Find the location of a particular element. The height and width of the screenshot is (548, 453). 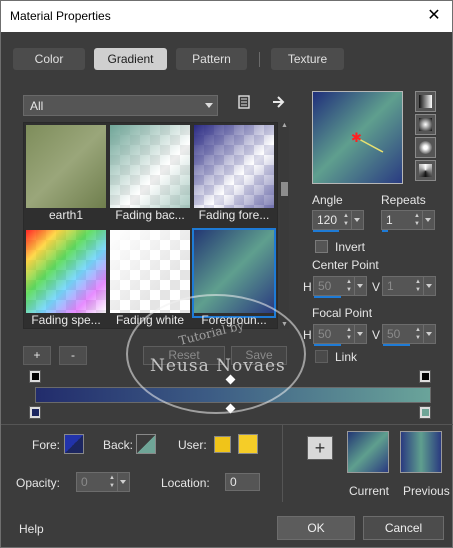

add-swatch-button: + is located at coordinates (320, 448).